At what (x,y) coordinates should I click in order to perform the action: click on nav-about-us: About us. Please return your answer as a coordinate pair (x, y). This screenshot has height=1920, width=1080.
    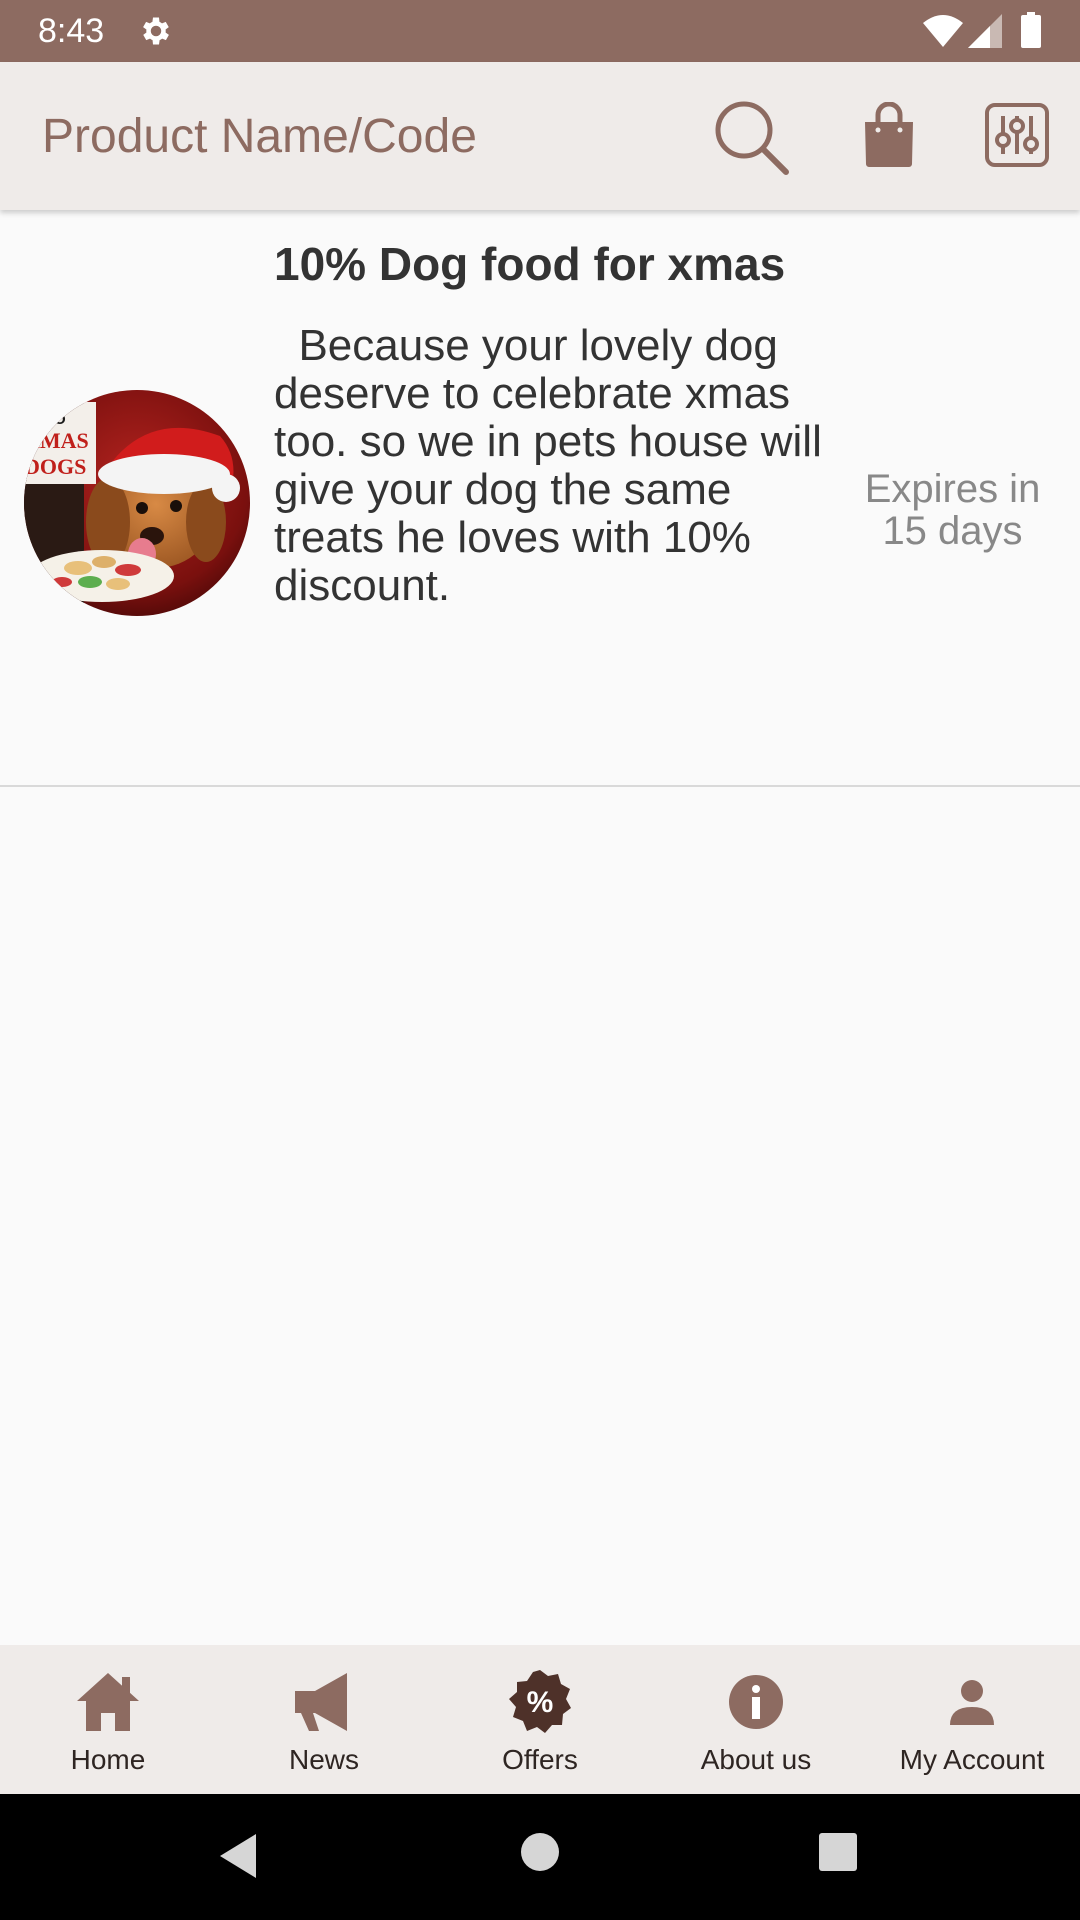
    Looking at the image, I should click on (756, 1719).